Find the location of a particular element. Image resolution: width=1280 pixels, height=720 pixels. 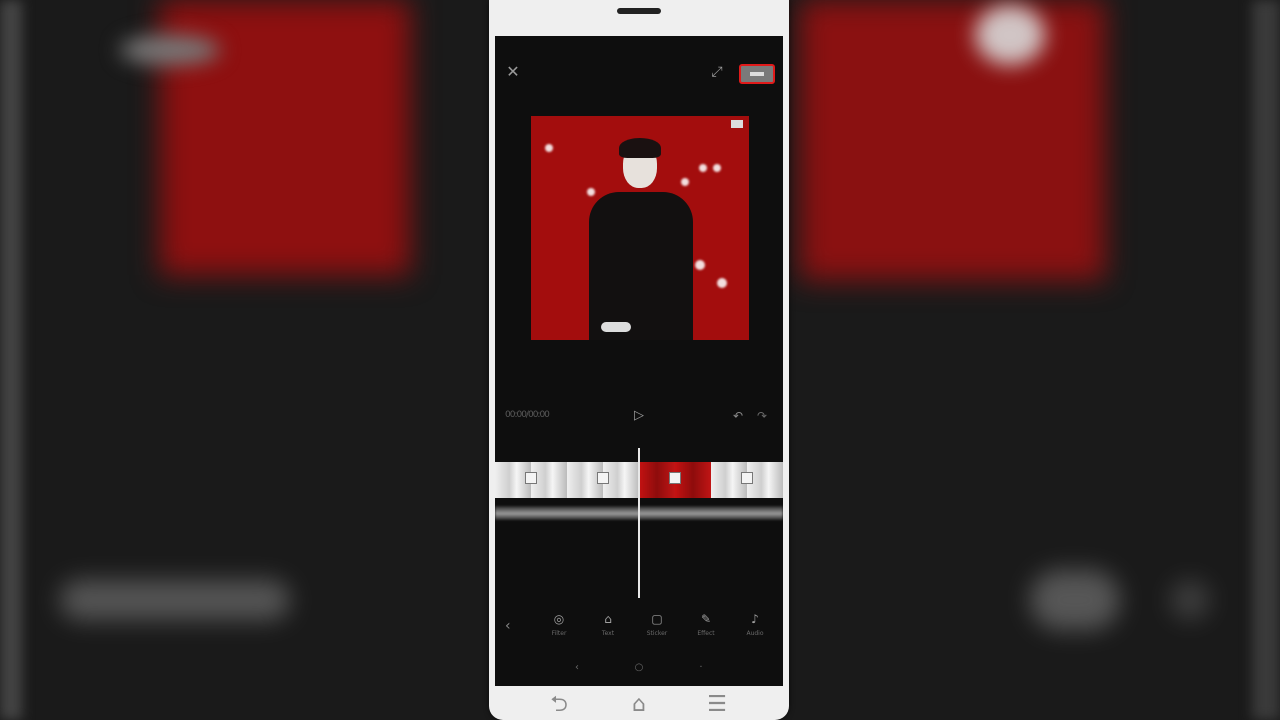

back-icon: ⮌ is located at coordinates (559, 707).